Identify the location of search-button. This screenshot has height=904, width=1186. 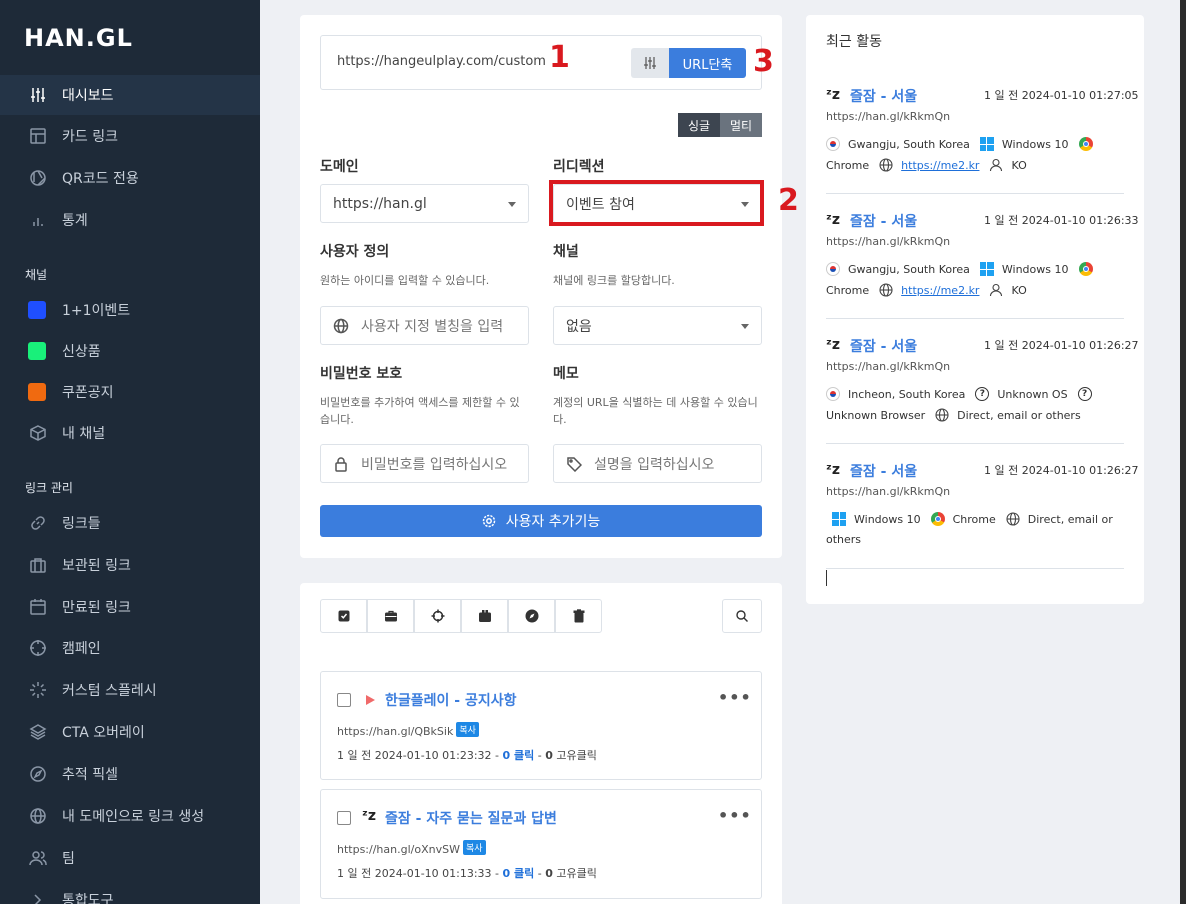
(742, 616).